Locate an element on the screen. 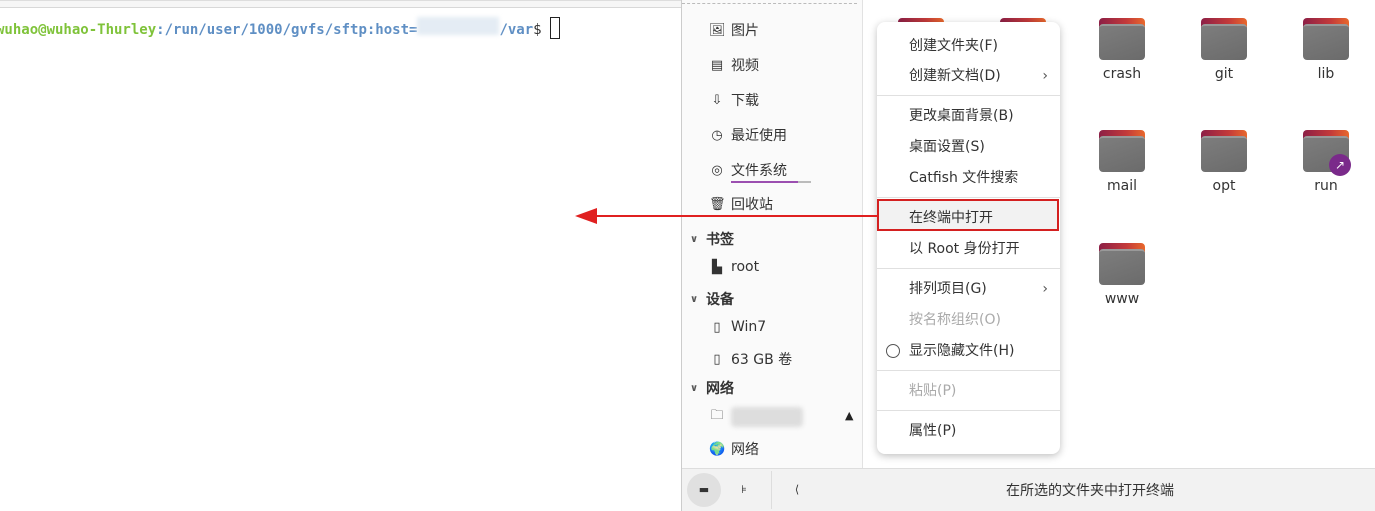 Image resolution: width=1375 pixels, height=511 pixels. usage-bar is located at coordinates (771, 182).